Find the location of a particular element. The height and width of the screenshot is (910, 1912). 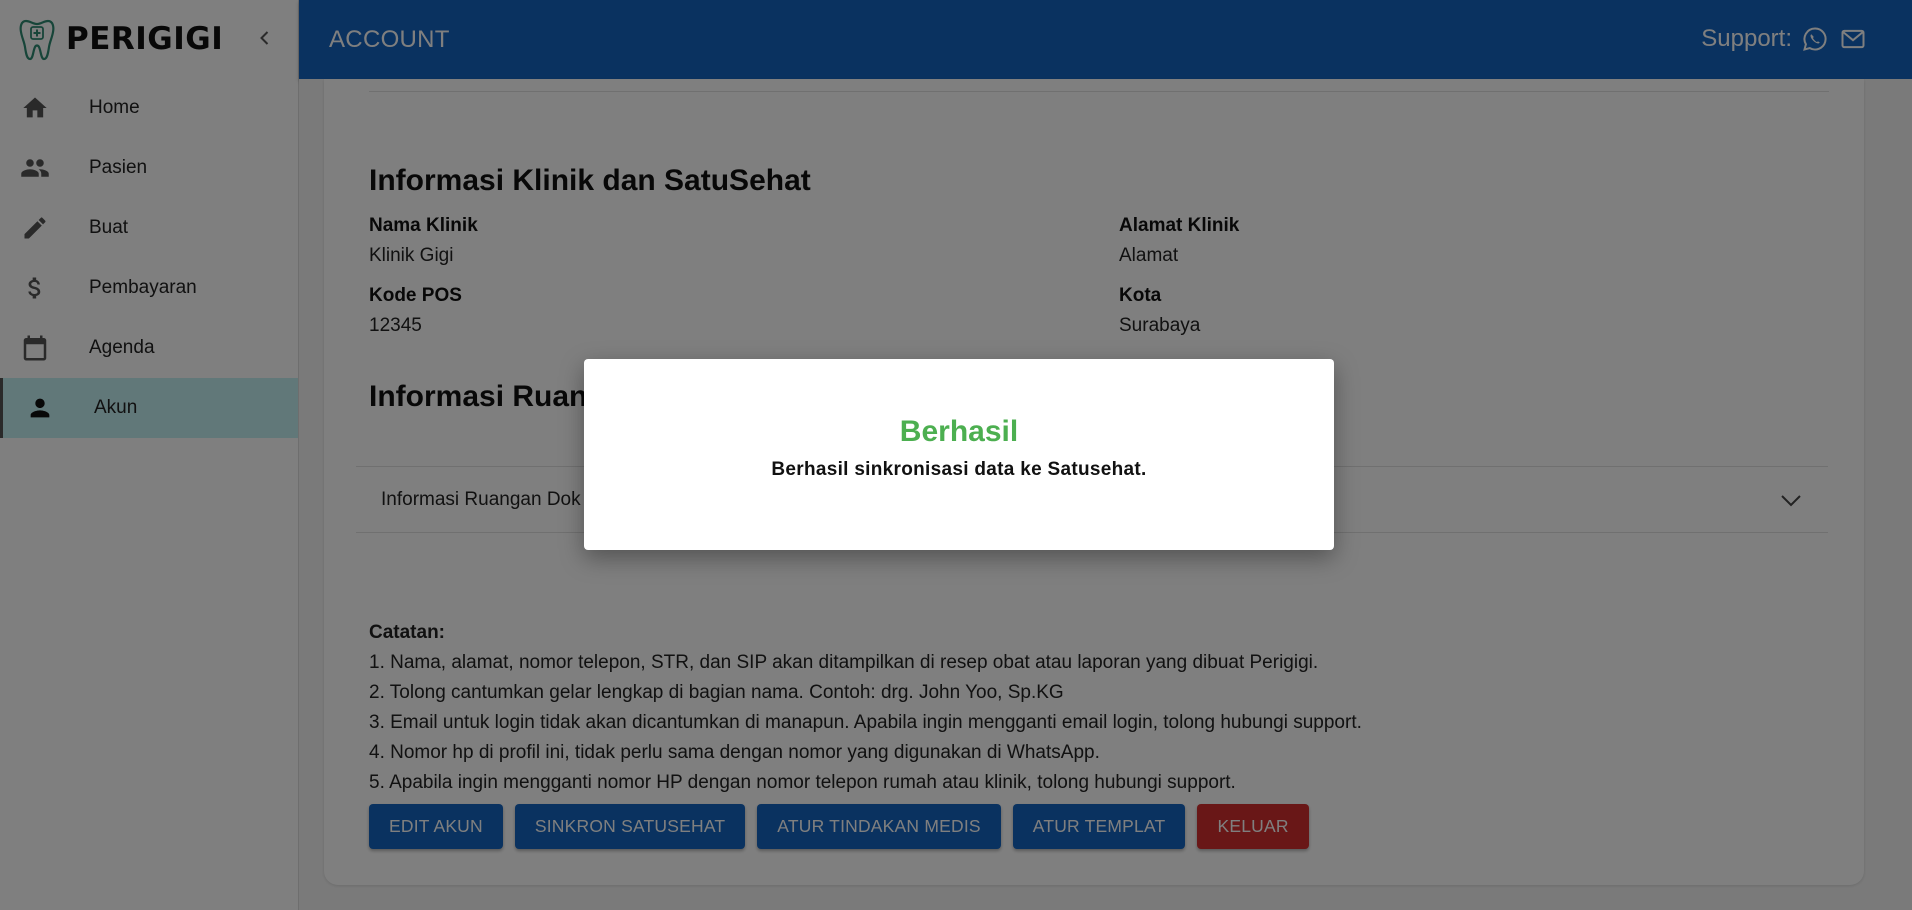

dialog-title: Berhasil is located at coordinates (959, 431).